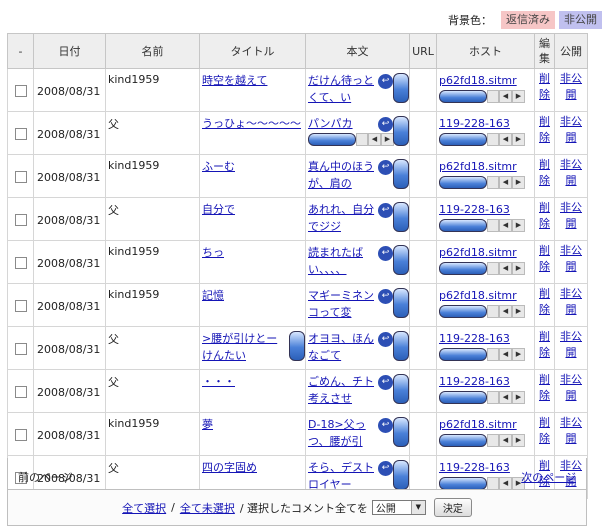 This screenshot has height=526, width=611. What do you see at coordinates (244, 347) in the screenshot?
I see `title-link: >腰が引けとーけんたい` at bounding box center [244, 347].